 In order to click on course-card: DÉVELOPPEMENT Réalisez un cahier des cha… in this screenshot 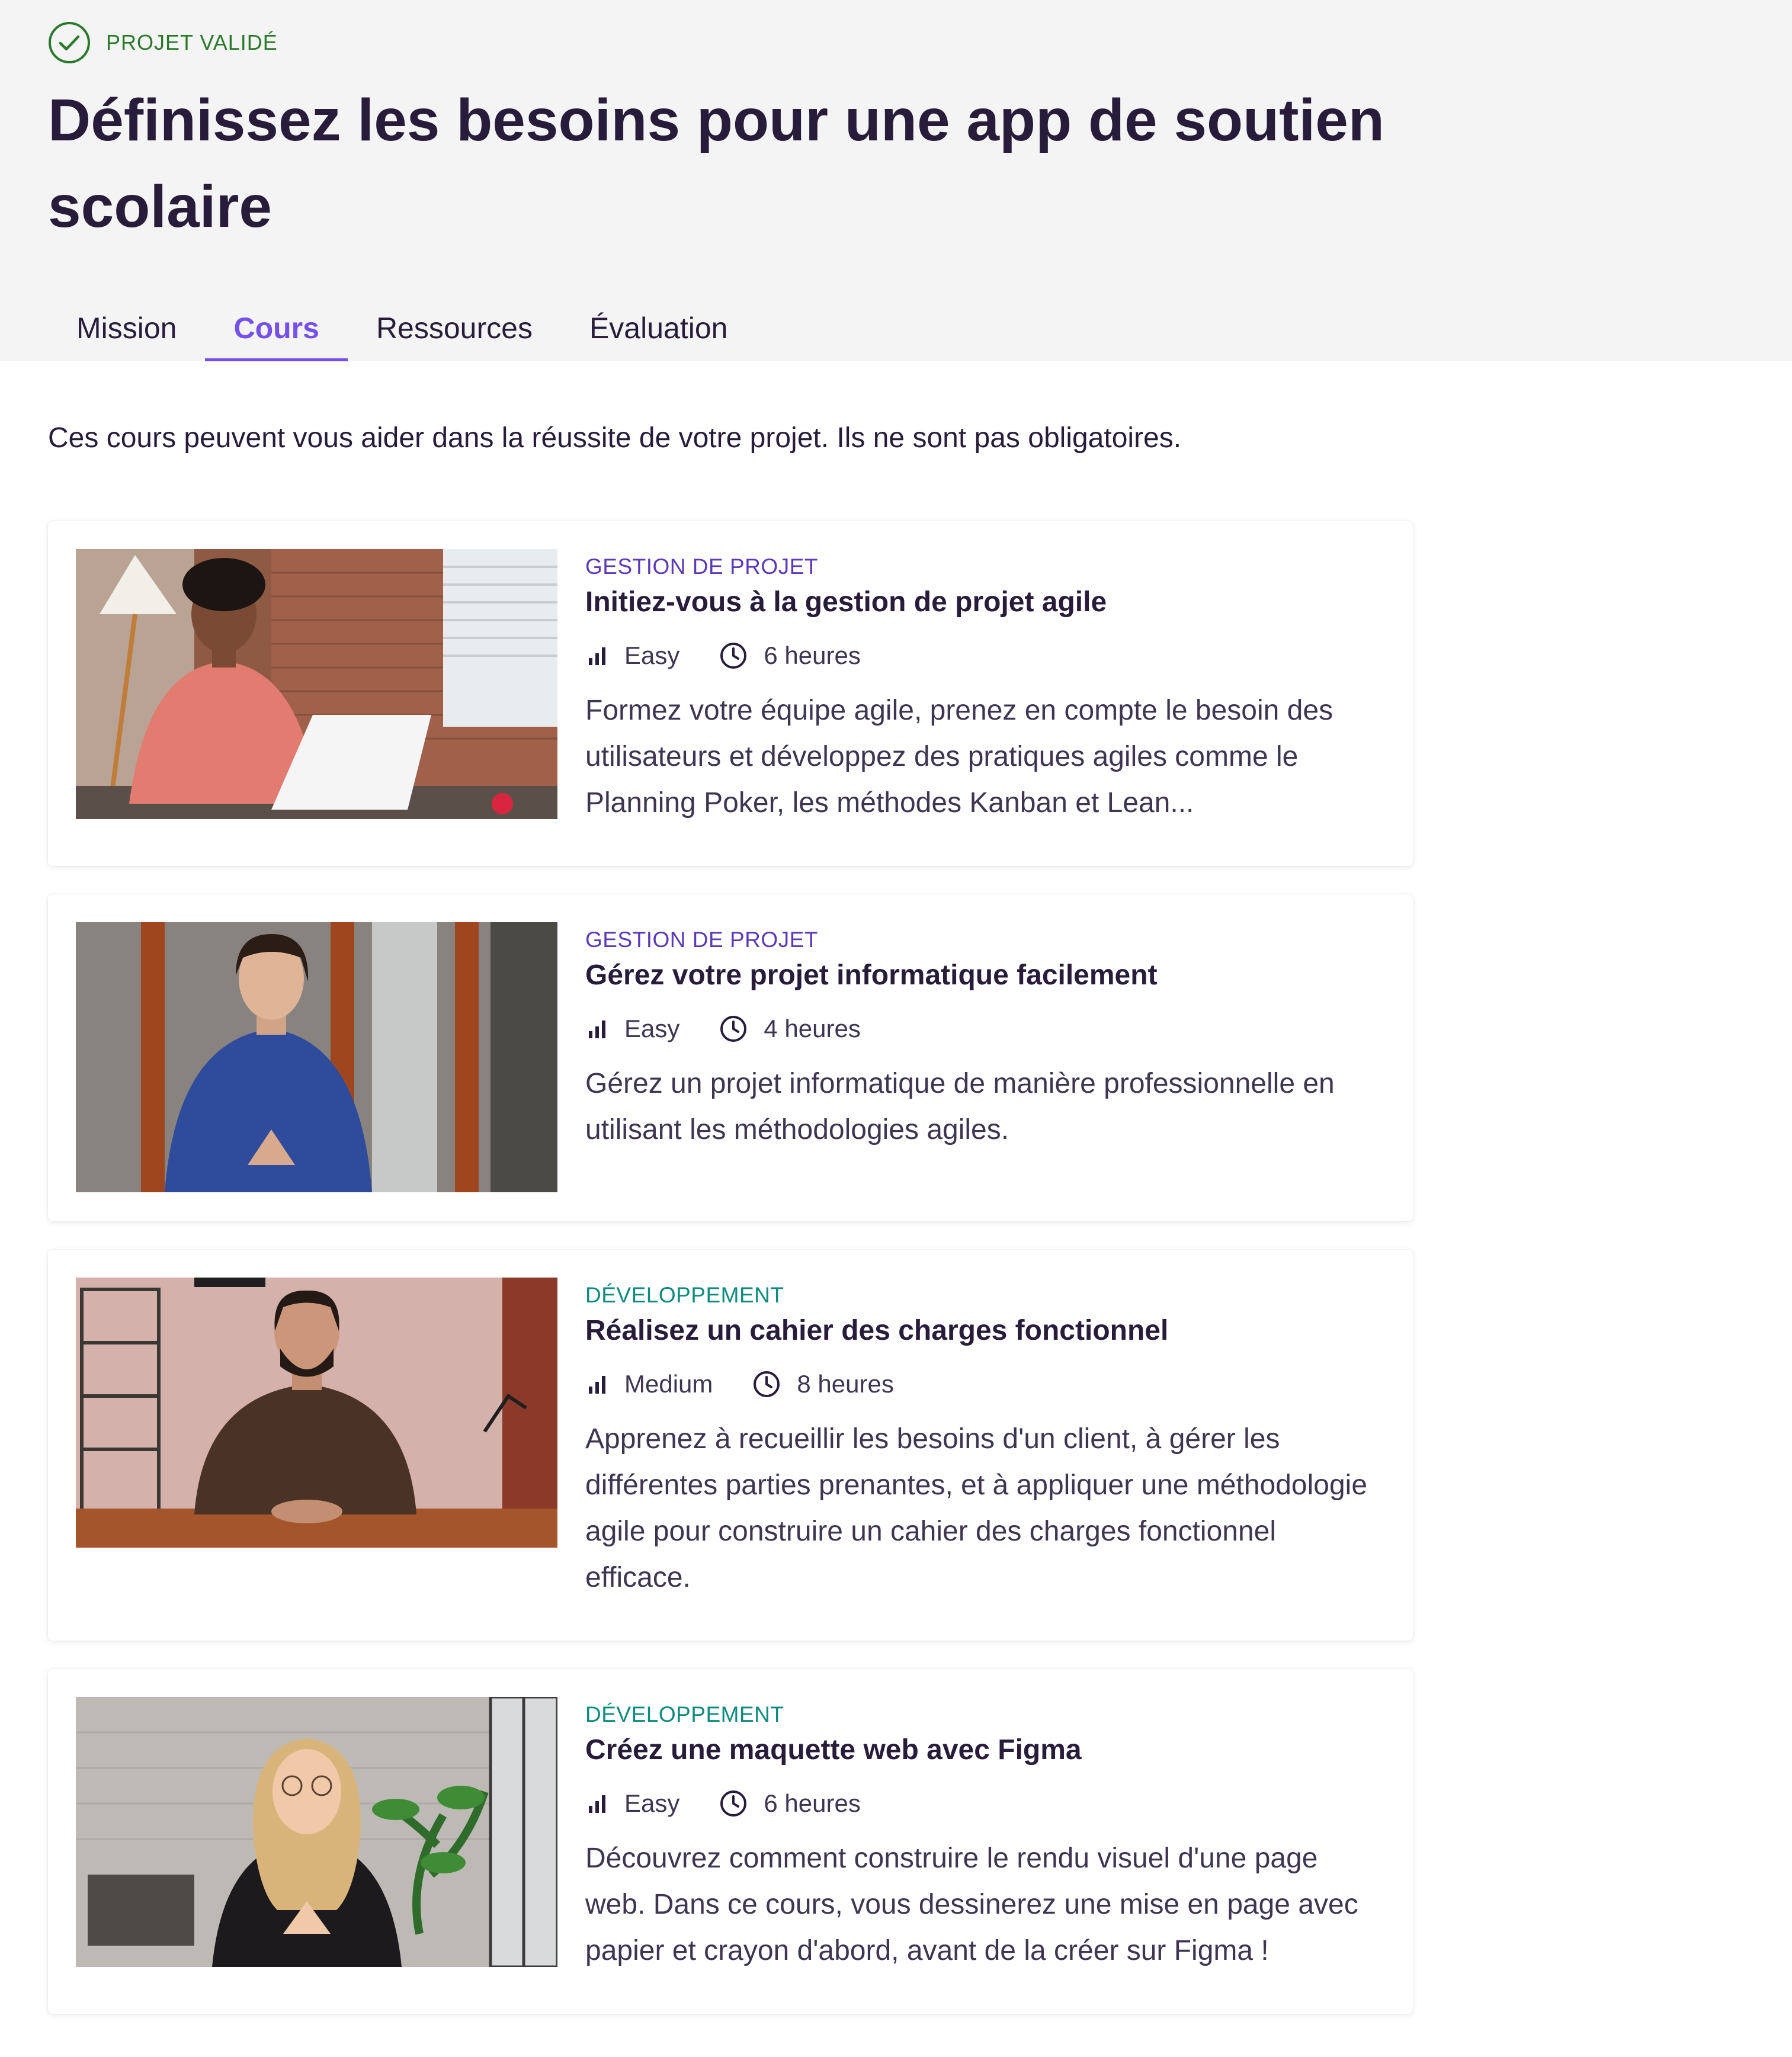, I will do `click(731, 1445)`.